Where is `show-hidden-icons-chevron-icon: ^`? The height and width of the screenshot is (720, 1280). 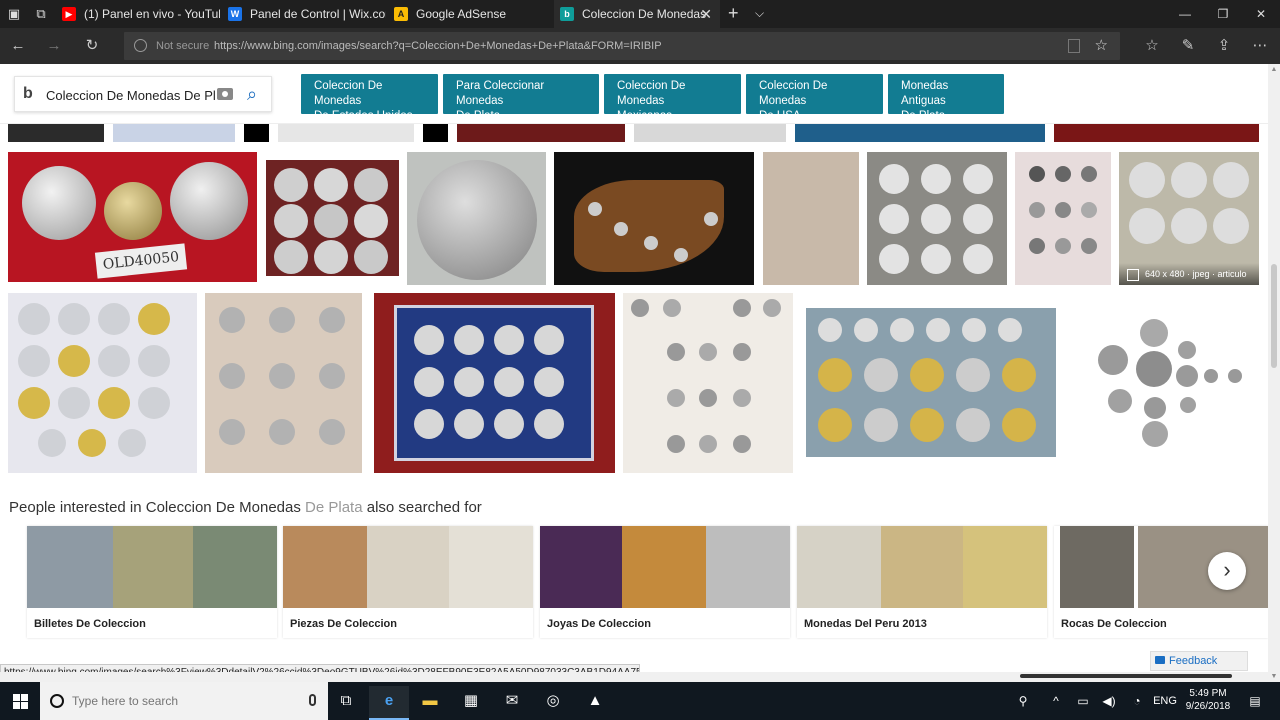 show-hidden-icons-chevron-icon: ^ is located at coordinates (1056, 701).